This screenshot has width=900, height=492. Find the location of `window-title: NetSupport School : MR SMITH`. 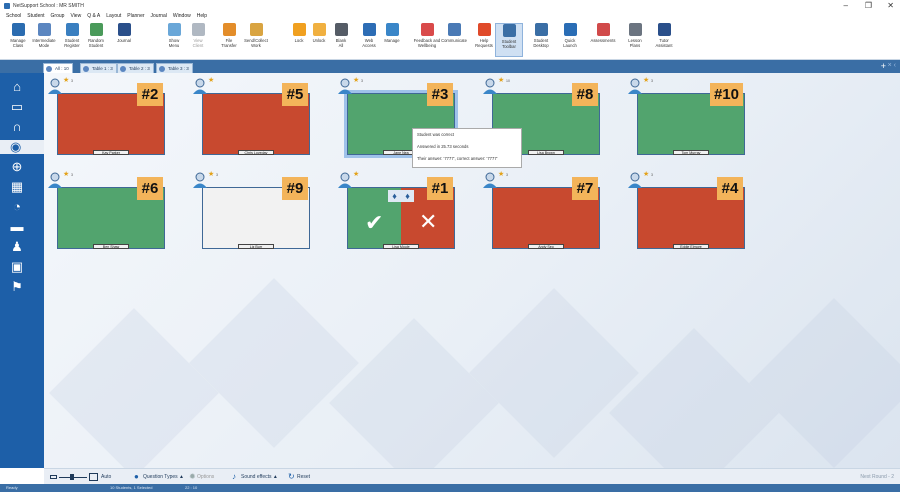

window-title: NetSupport School : MR SMITH is located at coordinates (48, 6).